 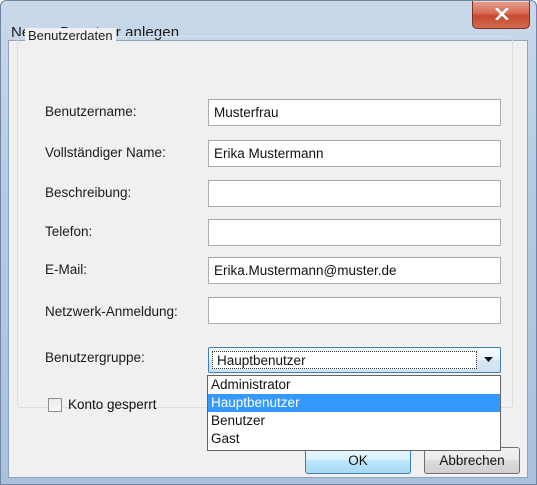 I want to click on usergroup-combobox: Hauptbenutzer, so click(x=354, y=360).